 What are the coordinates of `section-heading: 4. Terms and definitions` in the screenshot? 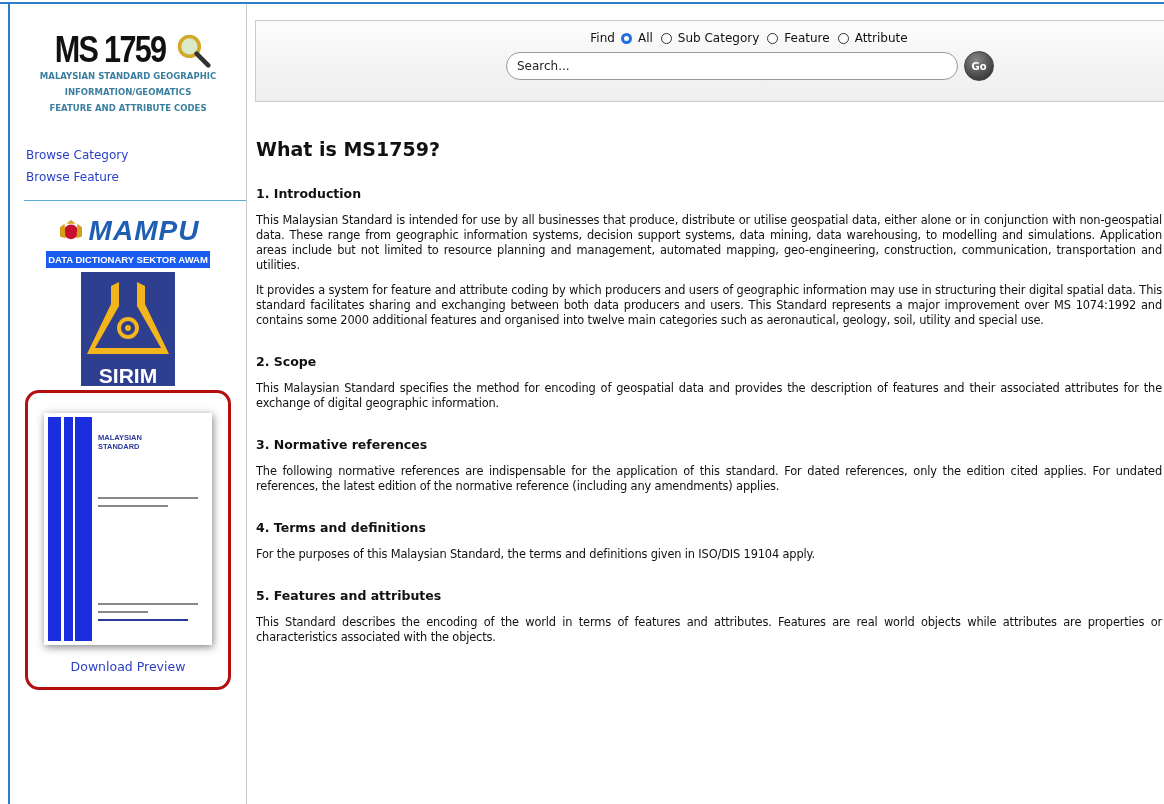 It's located at (341, 527).